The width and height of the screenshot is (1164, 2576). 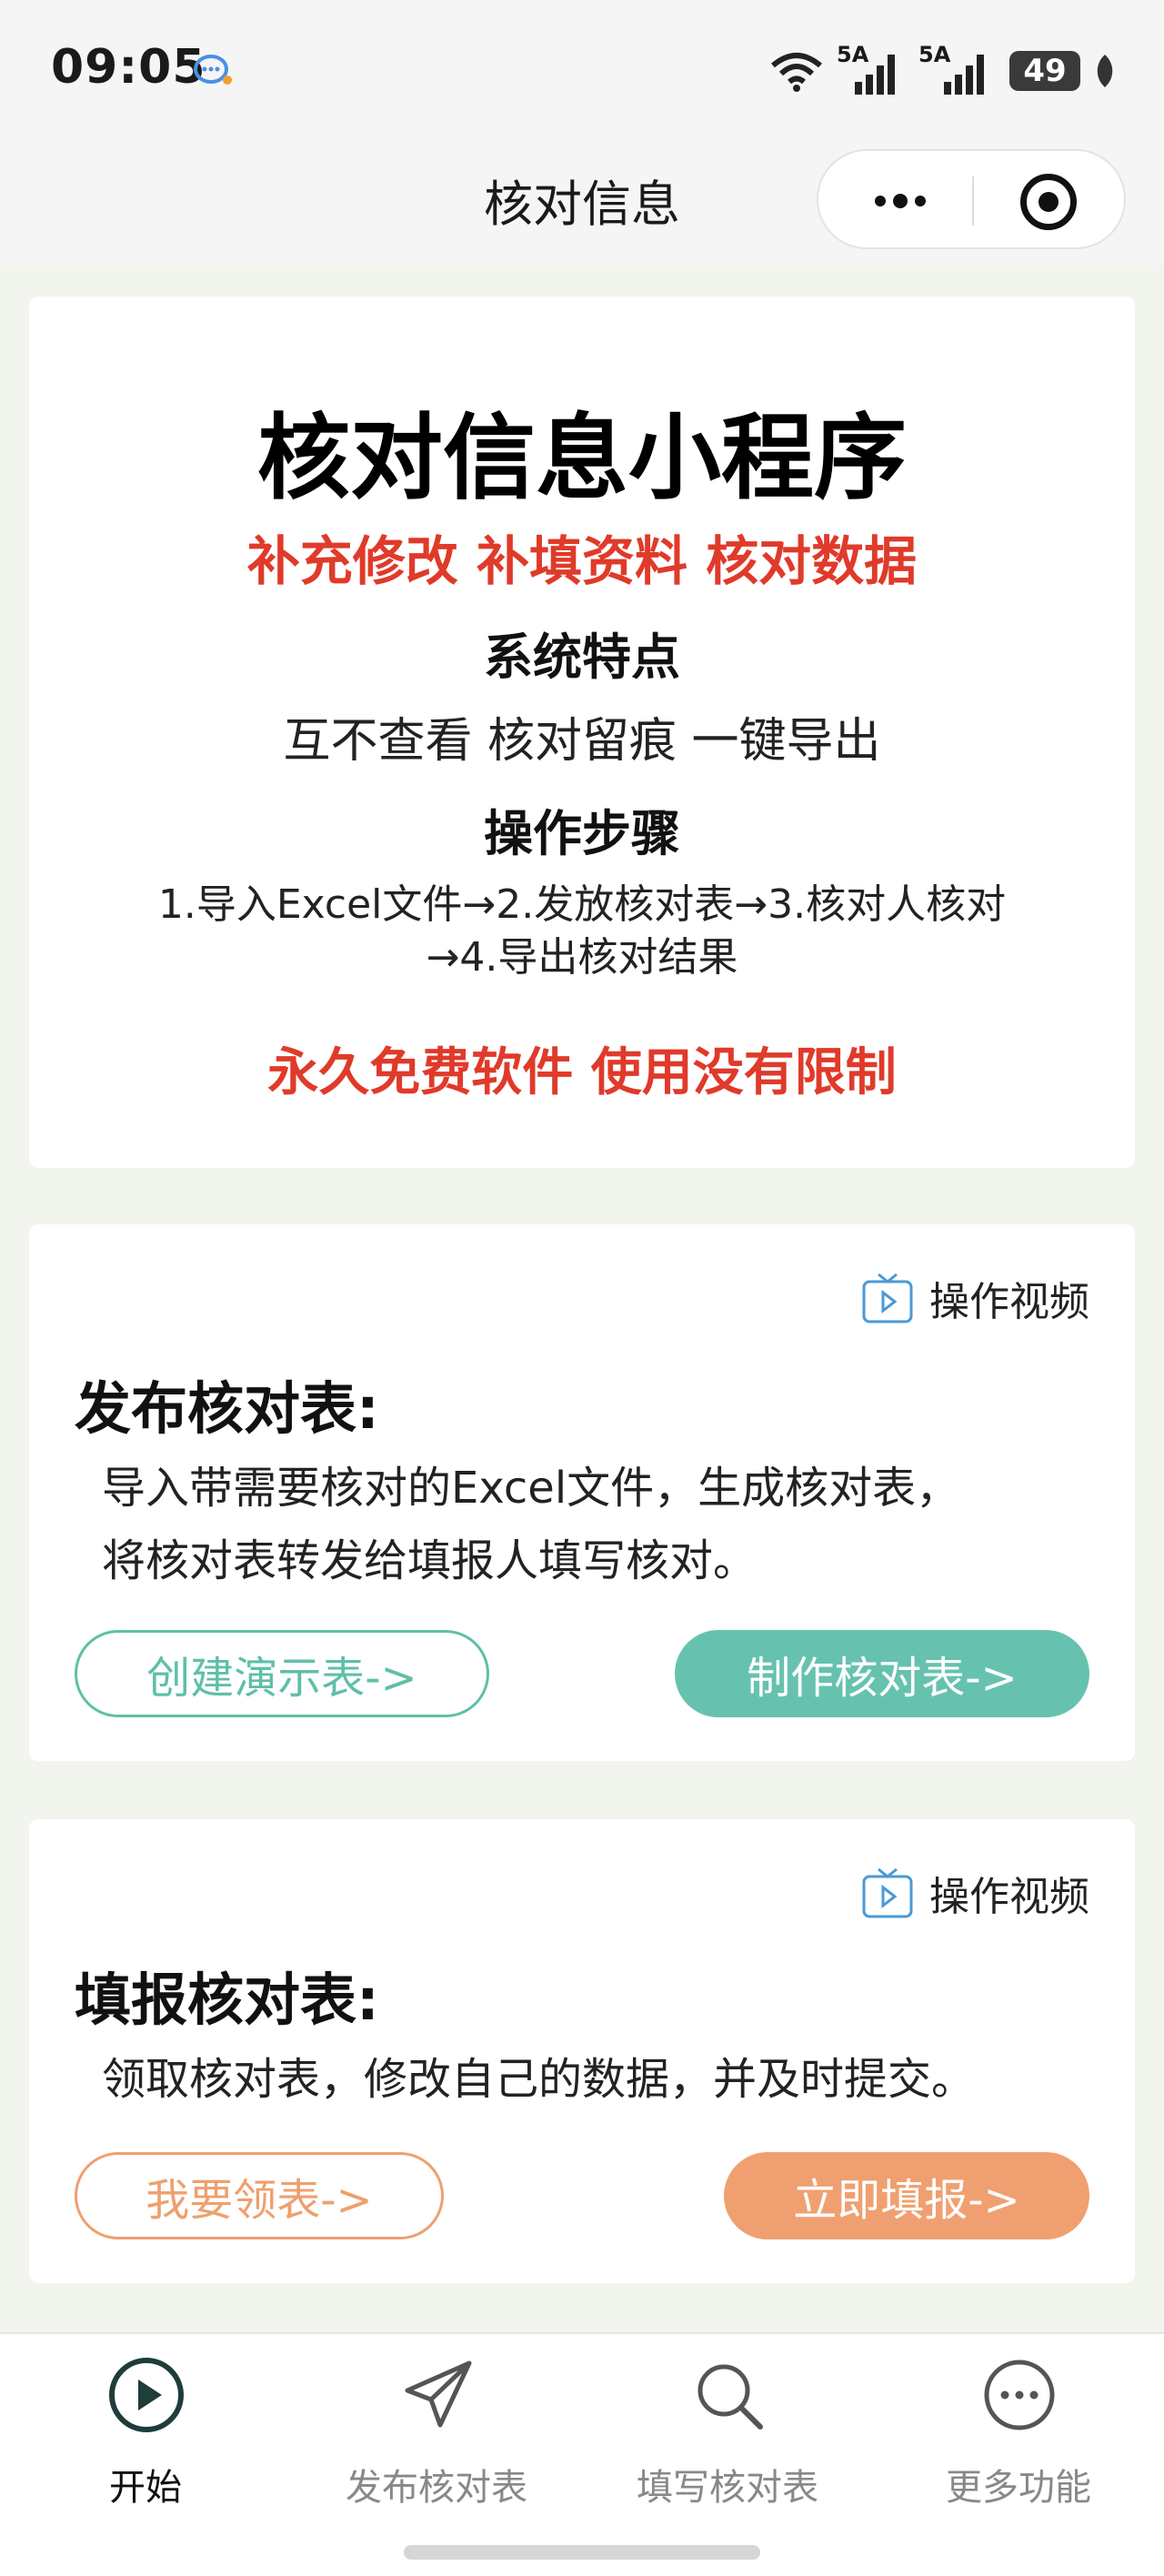 I want to click on features-title: 系统特点, so click(x=582, y=657).